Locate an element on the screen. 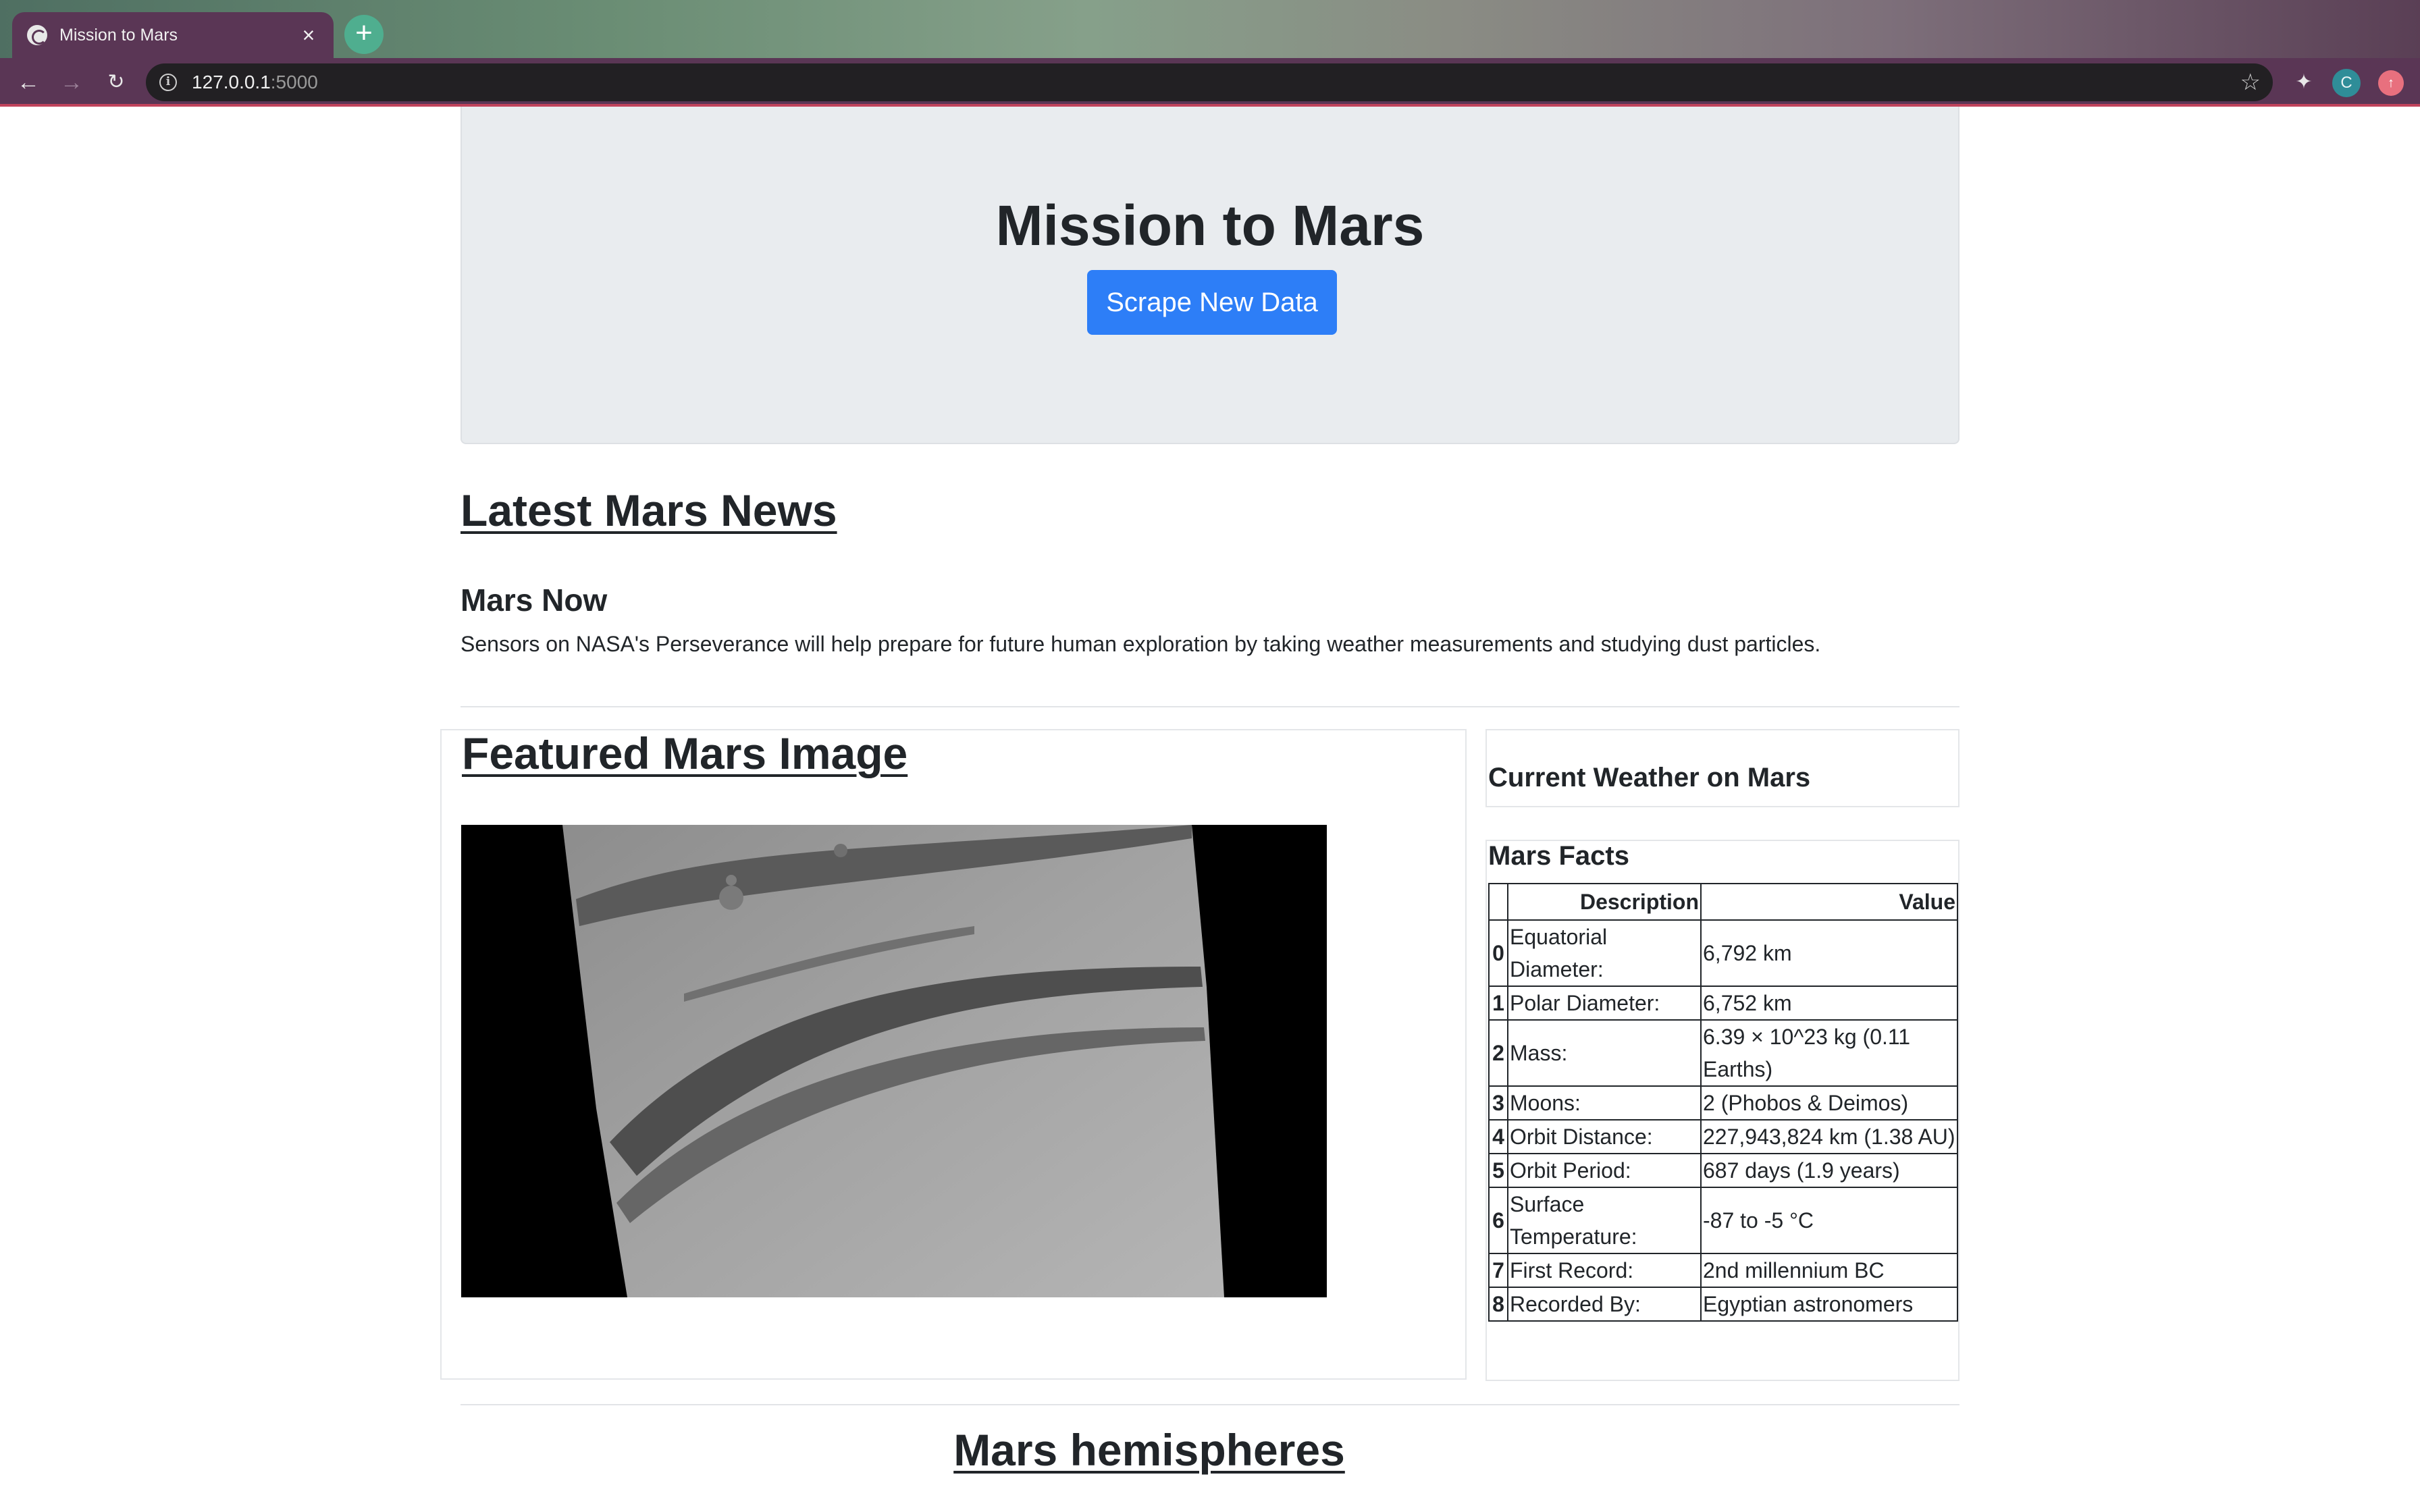 The width and height of the screenshot is (2420, 1512). fact-value: Egyptian astronomers is located at coordinates (1829, 1304).